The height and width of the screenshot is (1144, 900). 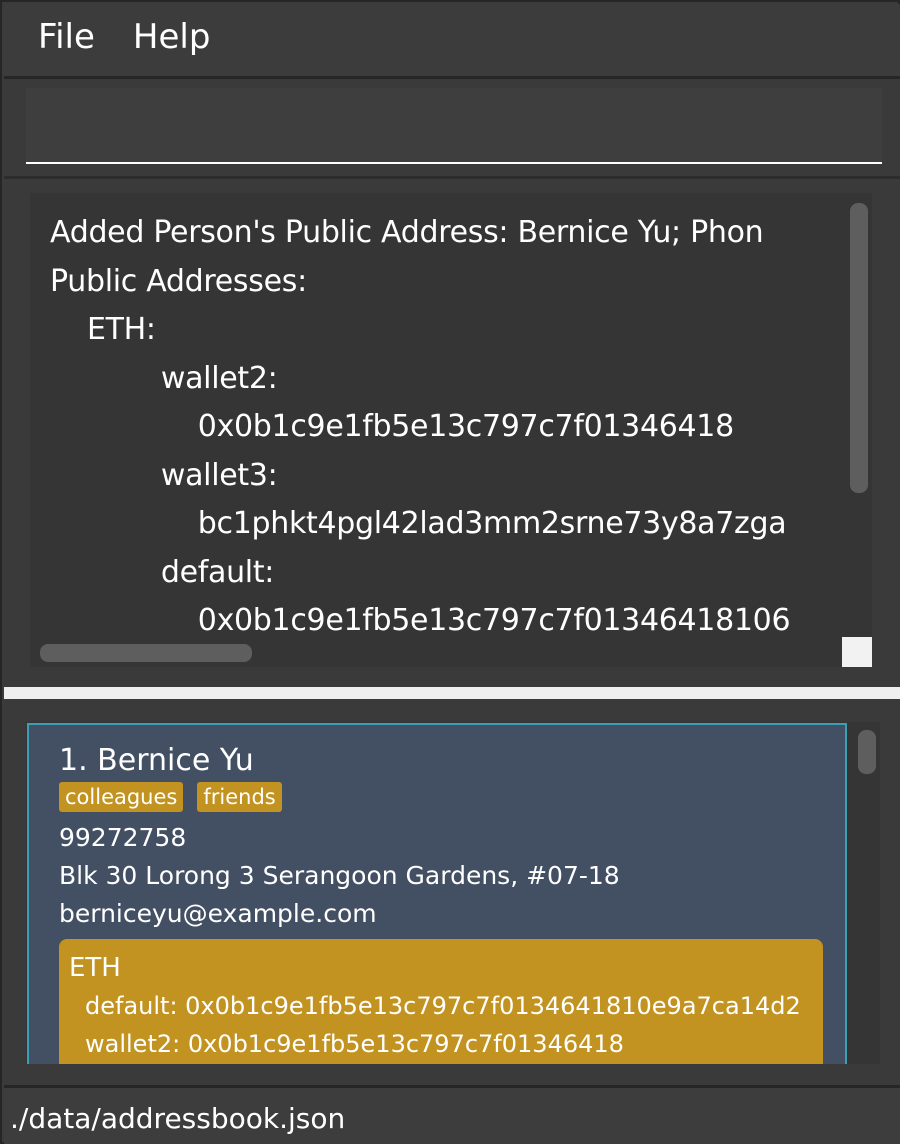 What do you see at coordinates (867, 752) in the screenshot?
I see `list-vertical-scrollbar` at bounding box center [867, 752].